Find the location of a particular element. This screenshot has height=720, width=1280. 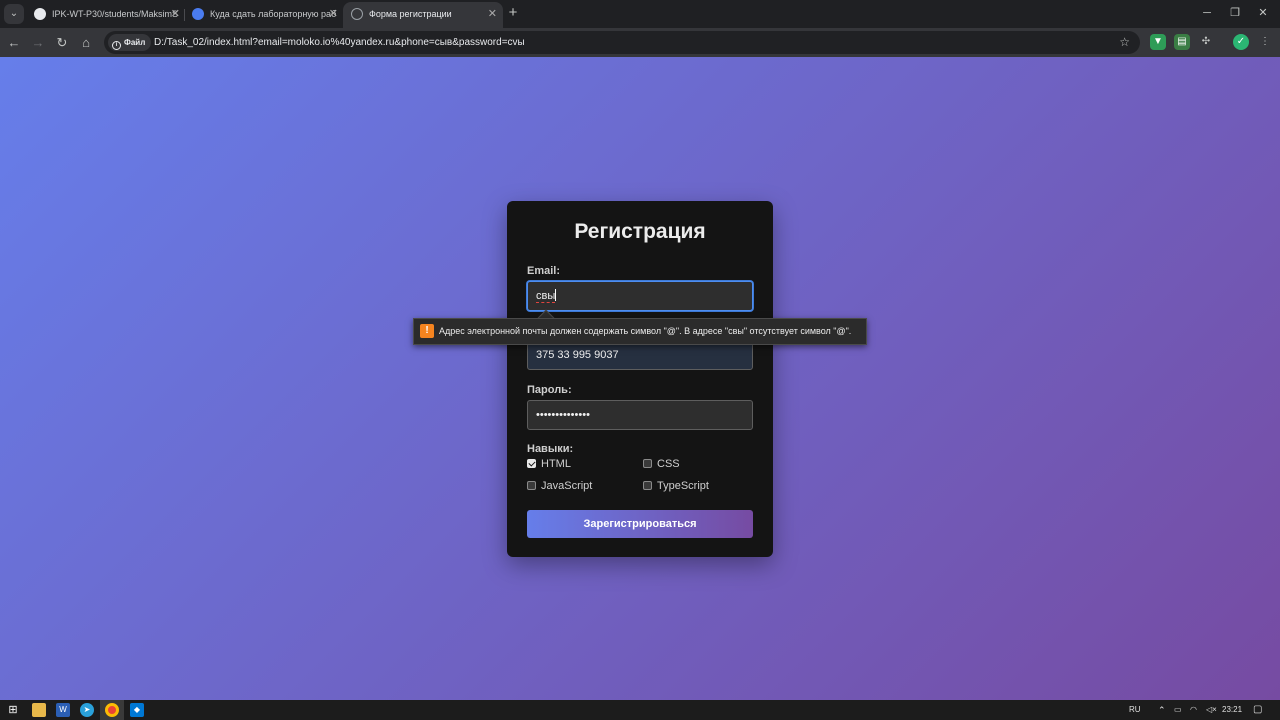

warning-icon: ! is located at coordinates (427, 331).